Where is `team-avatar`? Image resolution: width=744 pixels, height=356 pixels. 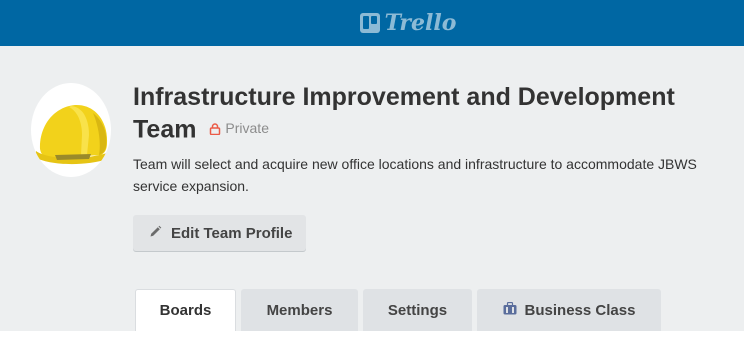 team-avatar is located at coordinates (71, 130).